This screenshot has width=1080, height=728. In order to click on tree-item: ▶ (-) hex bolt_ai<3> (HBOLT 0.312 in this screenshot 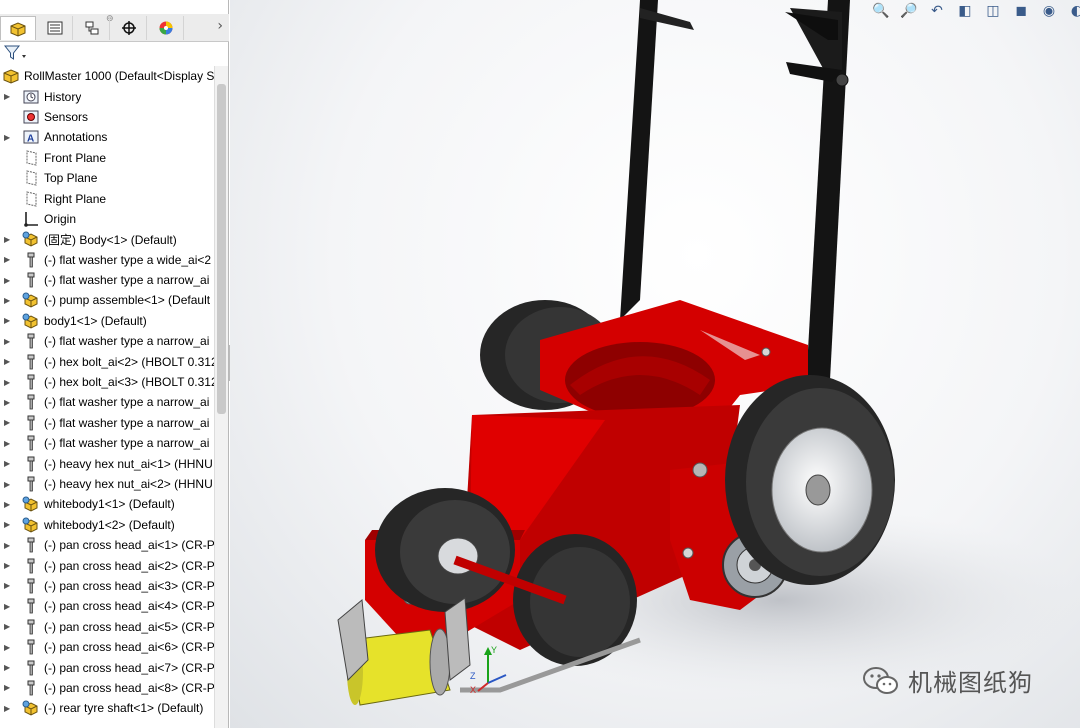, I will do `click(107, 382)`.